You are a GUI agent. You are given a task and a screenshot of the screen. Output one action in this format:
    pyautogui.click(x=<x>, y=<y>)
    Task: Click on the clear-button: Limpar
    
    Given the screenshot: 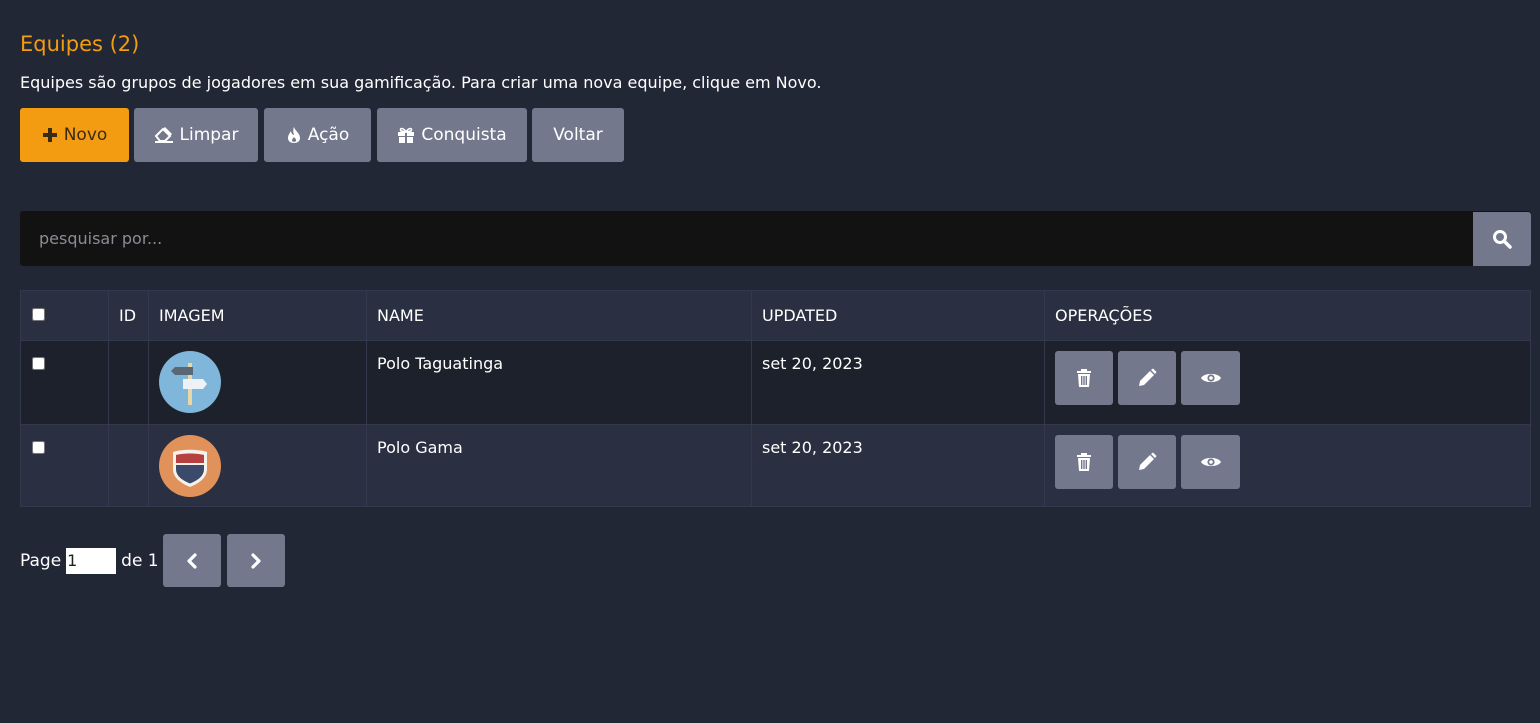 What is the action you would take?
    pyautogui.click(x=196, y=135)
    